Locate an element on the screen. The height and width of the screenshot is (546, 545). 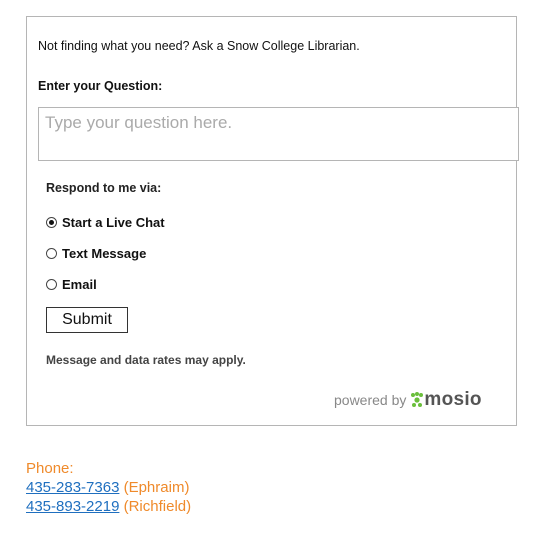
phone-line-richfield: 435-893-2219 (Richfield) is located at coordinates (108, 506).